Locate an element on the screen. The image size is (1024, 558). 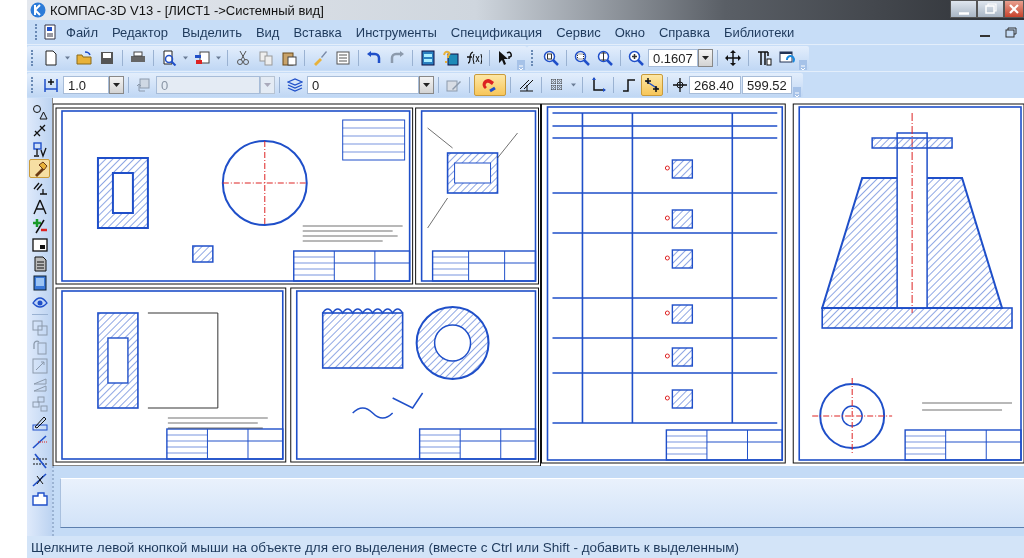
fragment-window-icon is located at coordinates (39, 244).